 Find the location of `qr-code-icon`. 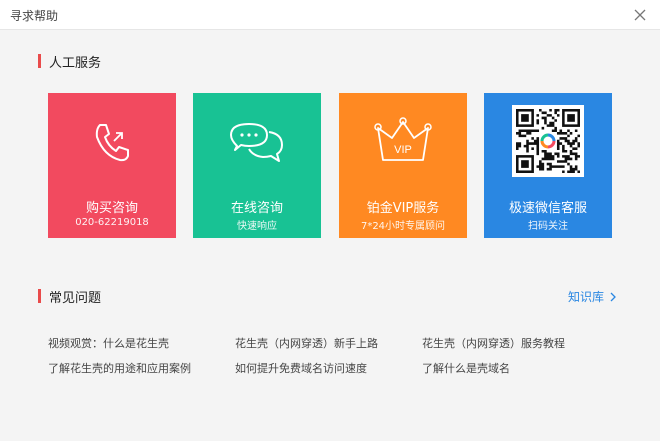

qr-code-icon is located at coordinates (548, 141).